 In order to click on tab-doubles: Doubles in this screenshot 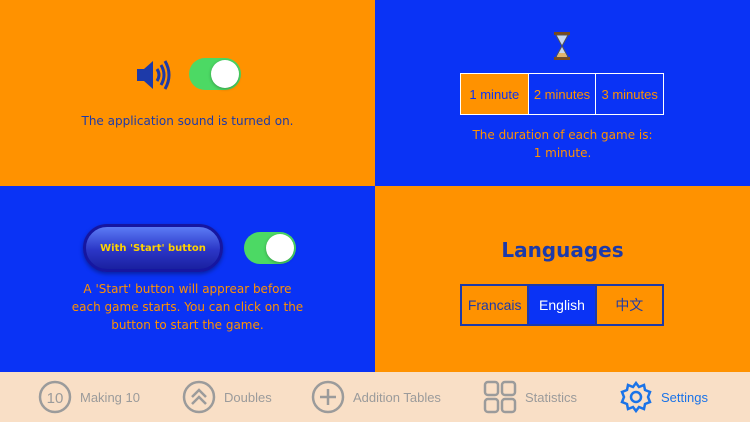, I will do `click(227, 397)`.